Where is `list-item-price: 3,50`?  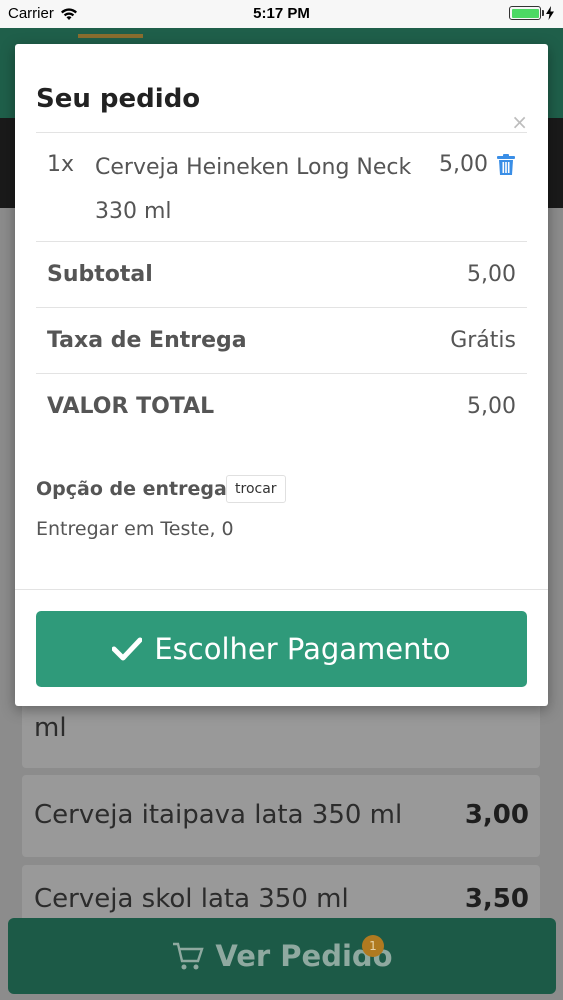
list-item-price: 3,50 is located at coordinates (496, 899).